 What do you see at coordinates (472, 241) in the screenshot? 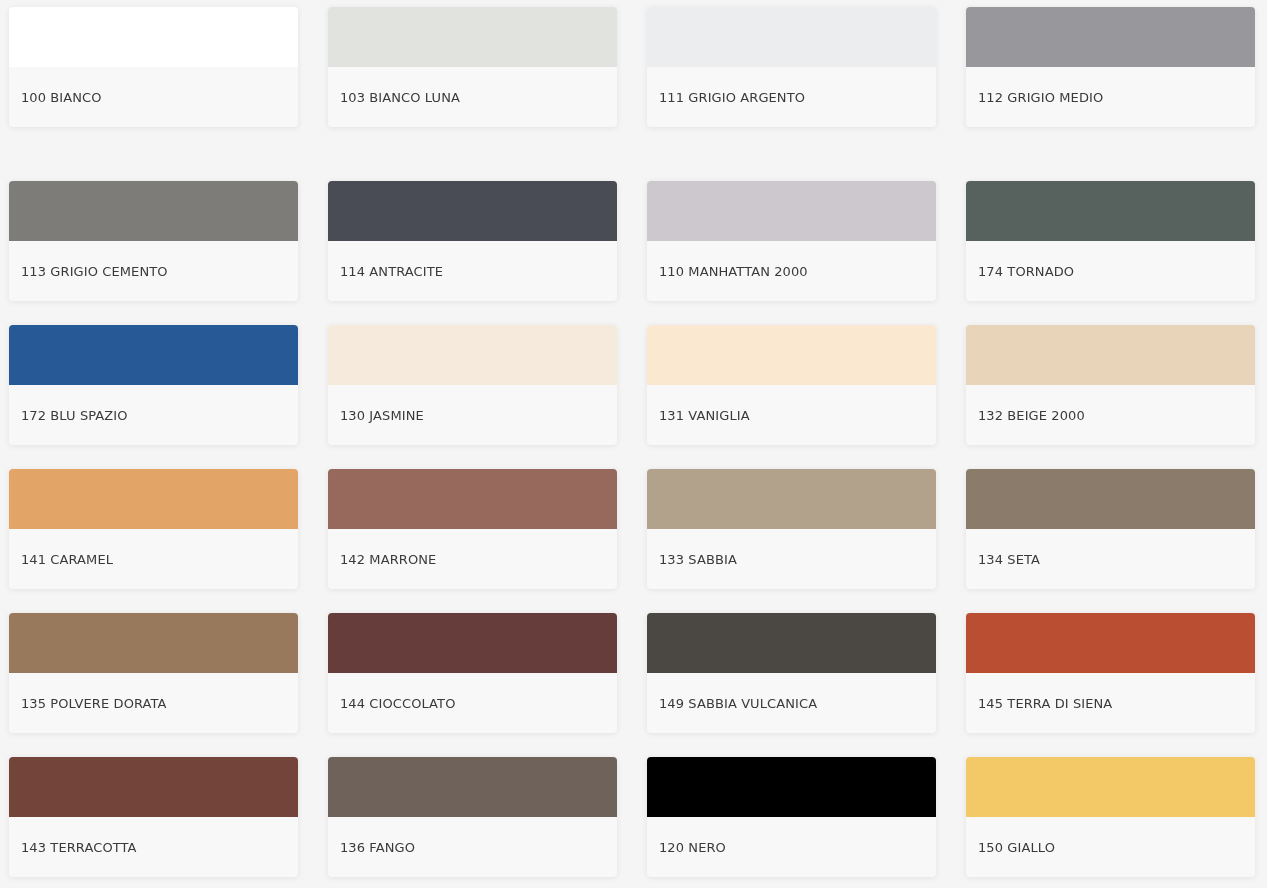
I see `color-card: 114 ANTRACITE` at bounding box center [472, 241].